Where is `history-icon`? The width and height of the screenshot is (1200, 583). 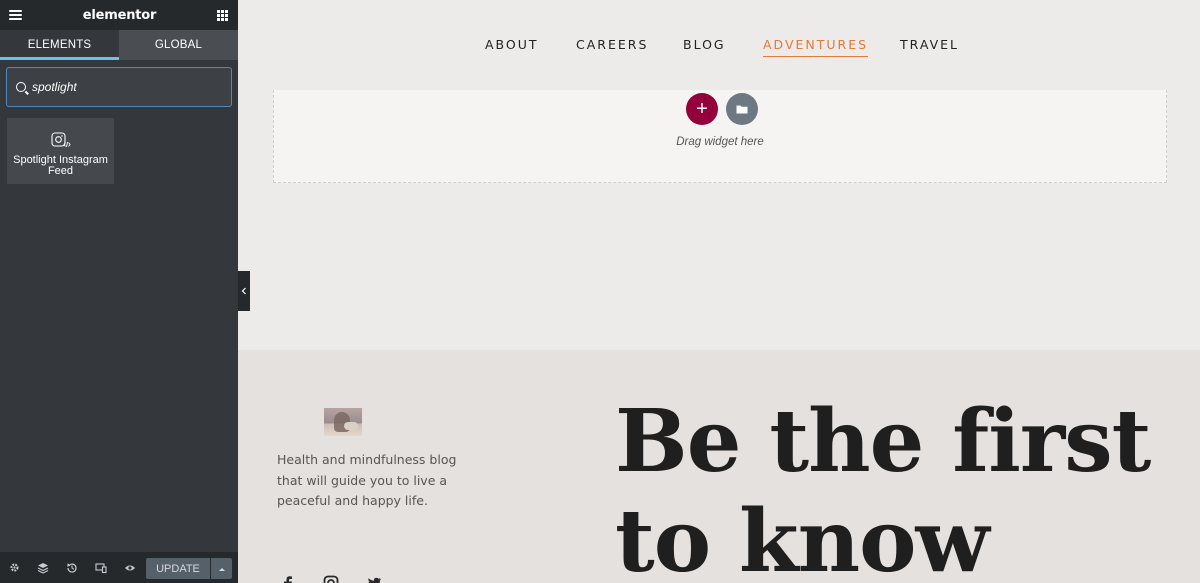 history-icon is located at coordinates (72, 568).